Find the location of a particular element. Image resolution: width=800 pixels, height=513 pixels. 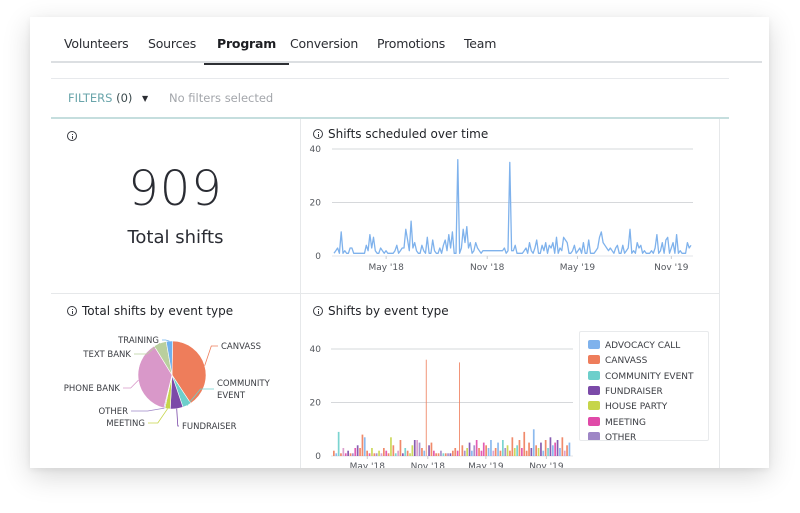

legend-item: FUNDRAISER is located at coordinates (625, 392).